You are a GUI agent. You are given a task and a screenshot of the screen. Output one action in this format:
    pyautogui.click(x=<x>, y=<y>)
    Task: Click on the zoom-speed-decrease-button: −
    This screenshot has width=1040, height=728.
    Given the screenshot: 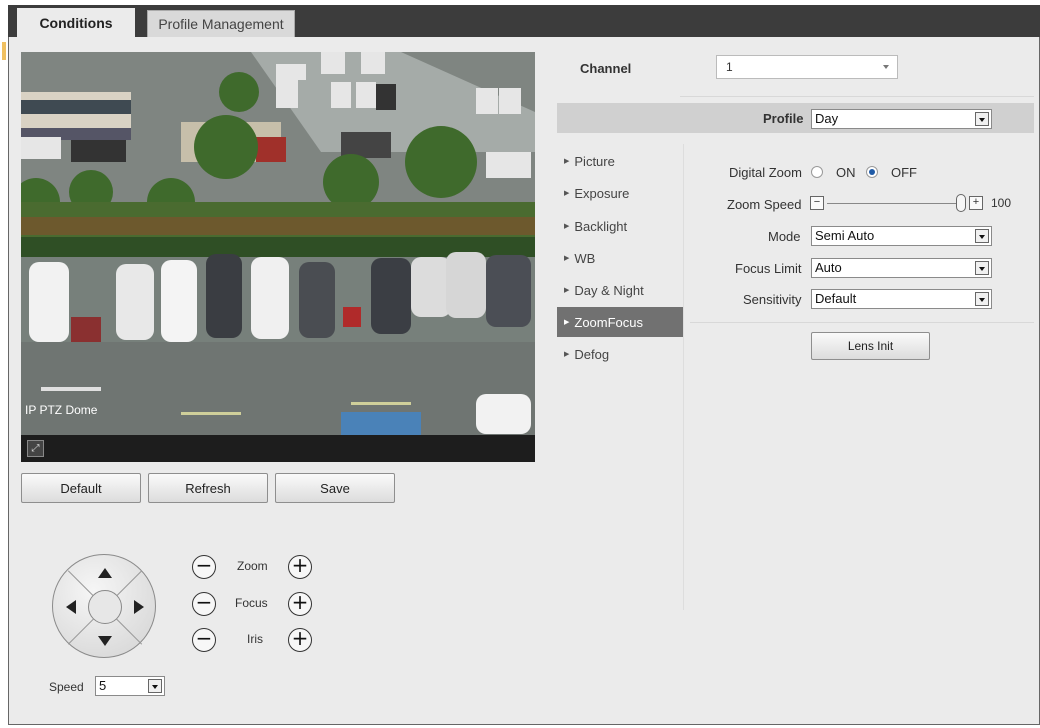 What is the action you would take?
    pyautogui.click(x=817, y=203)
    